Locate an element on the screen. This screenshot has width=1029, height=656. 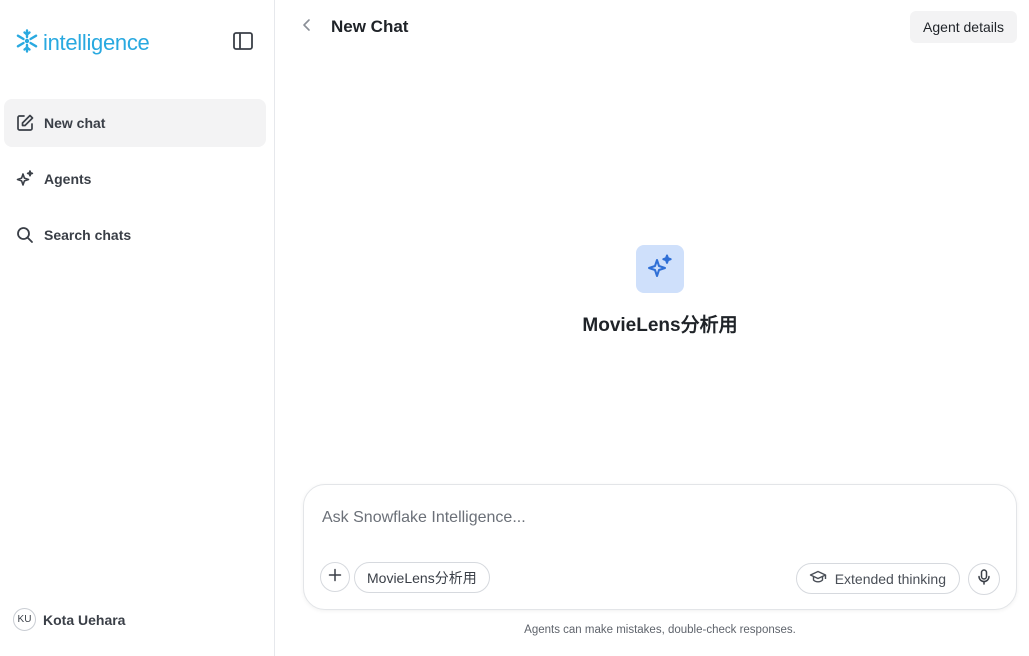
snowflake-icon is located at coordinates (27, 43).